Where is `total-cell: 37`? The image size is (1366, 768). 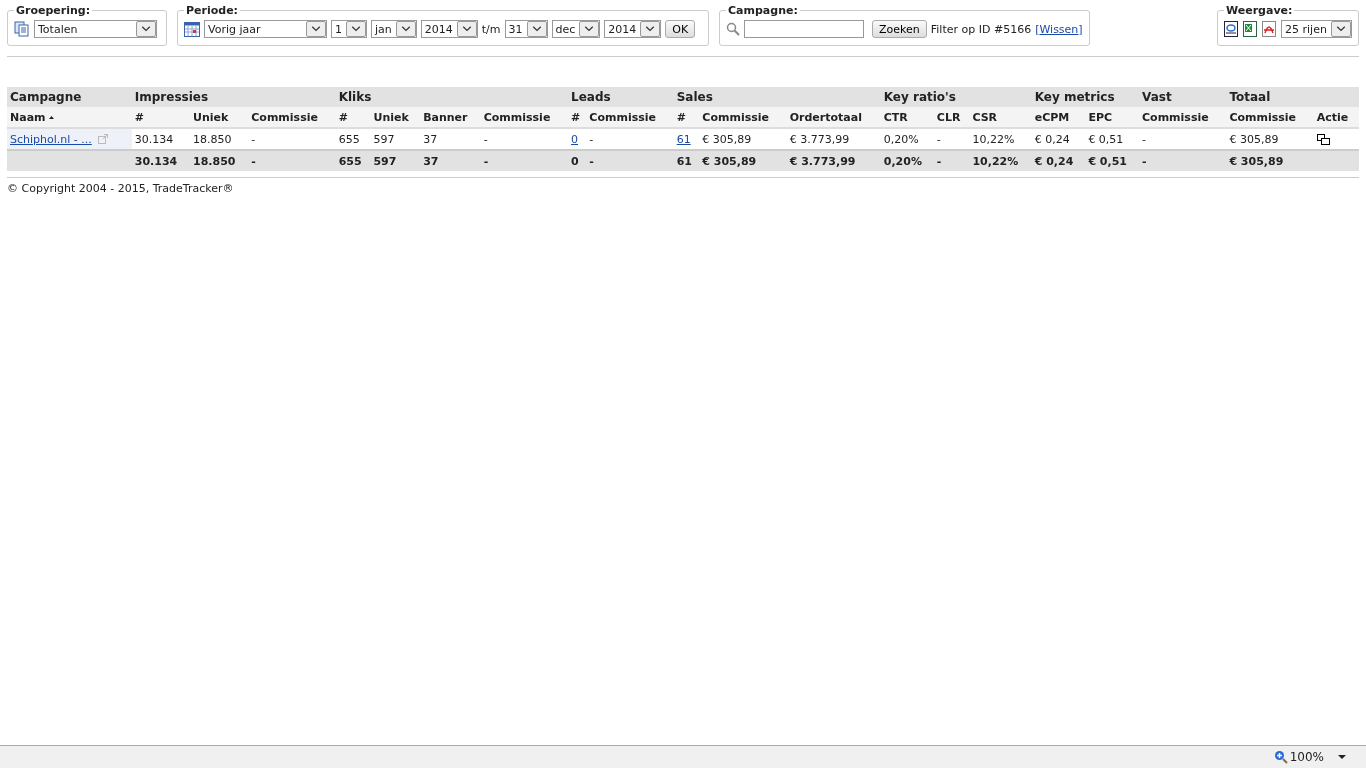
total-cell: 37 is located at coordinates (450, 160).